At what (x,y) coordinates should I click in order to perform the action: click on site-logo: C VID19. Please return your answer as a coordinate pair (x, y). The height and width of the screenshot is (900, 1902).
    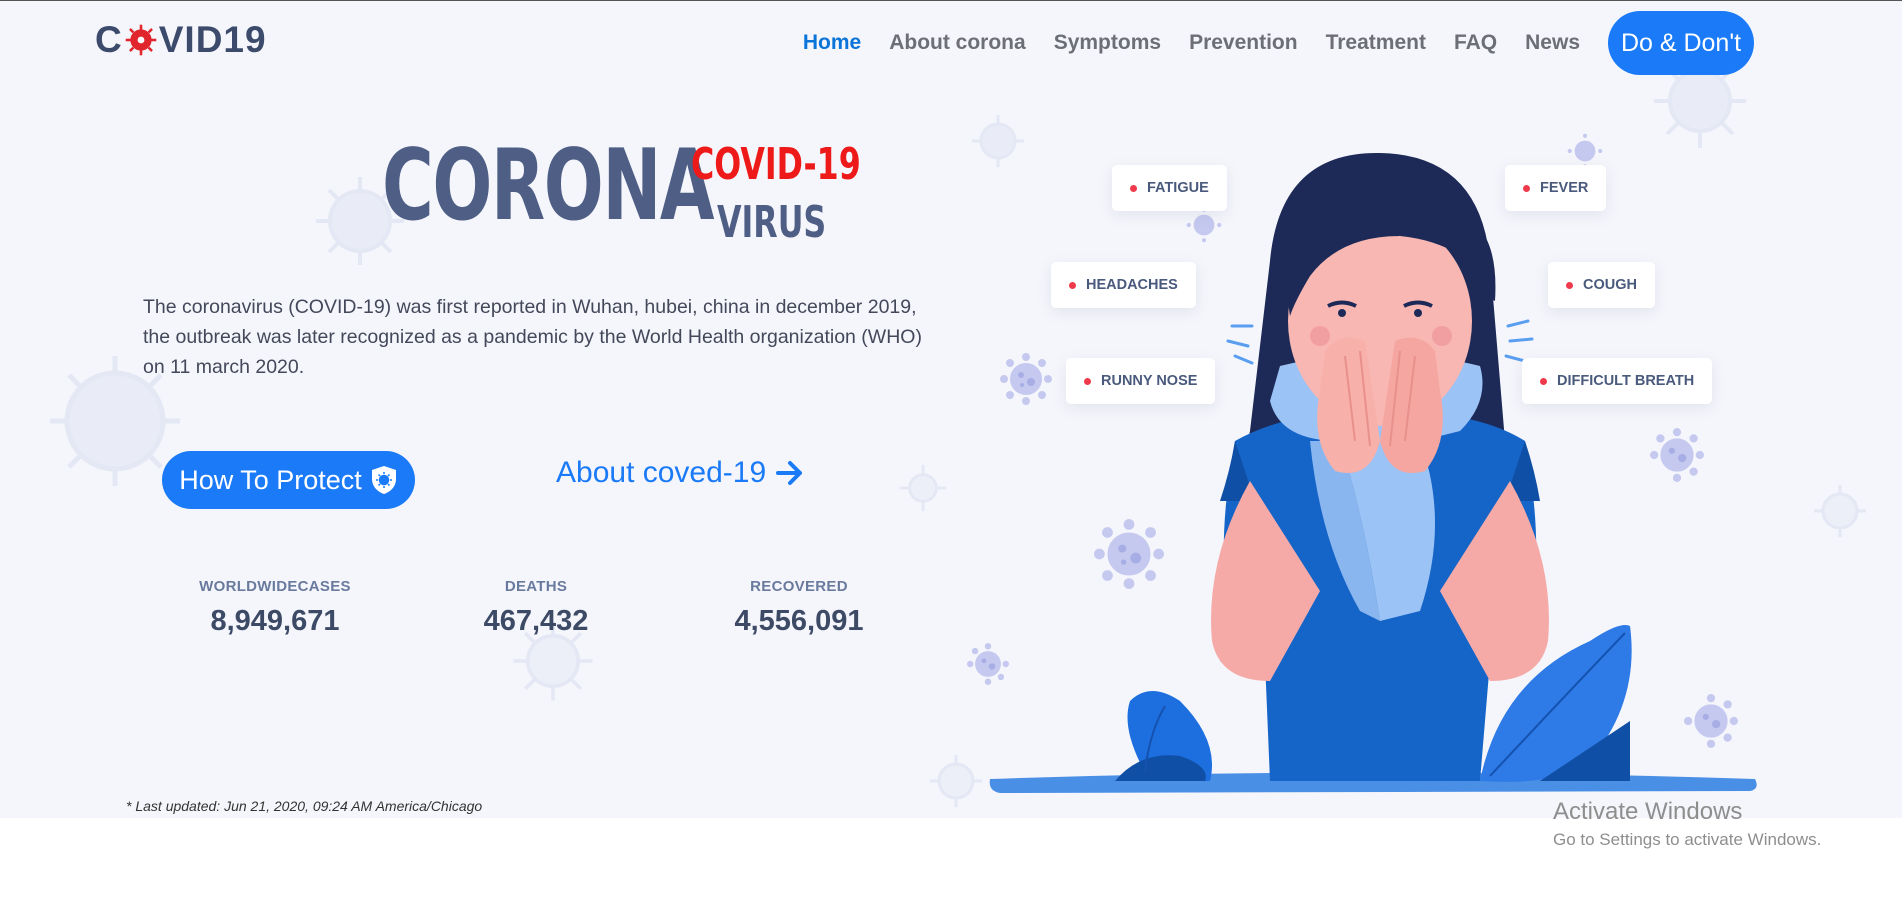
    Looking at the image, I should click on (181, 40).